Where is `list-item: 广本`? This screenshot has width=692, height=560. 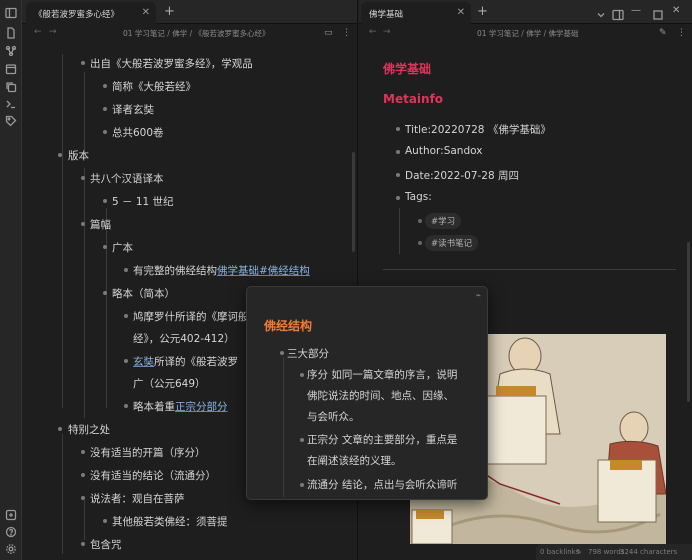 list-item: 广本 is located at coordinates (122, 248).